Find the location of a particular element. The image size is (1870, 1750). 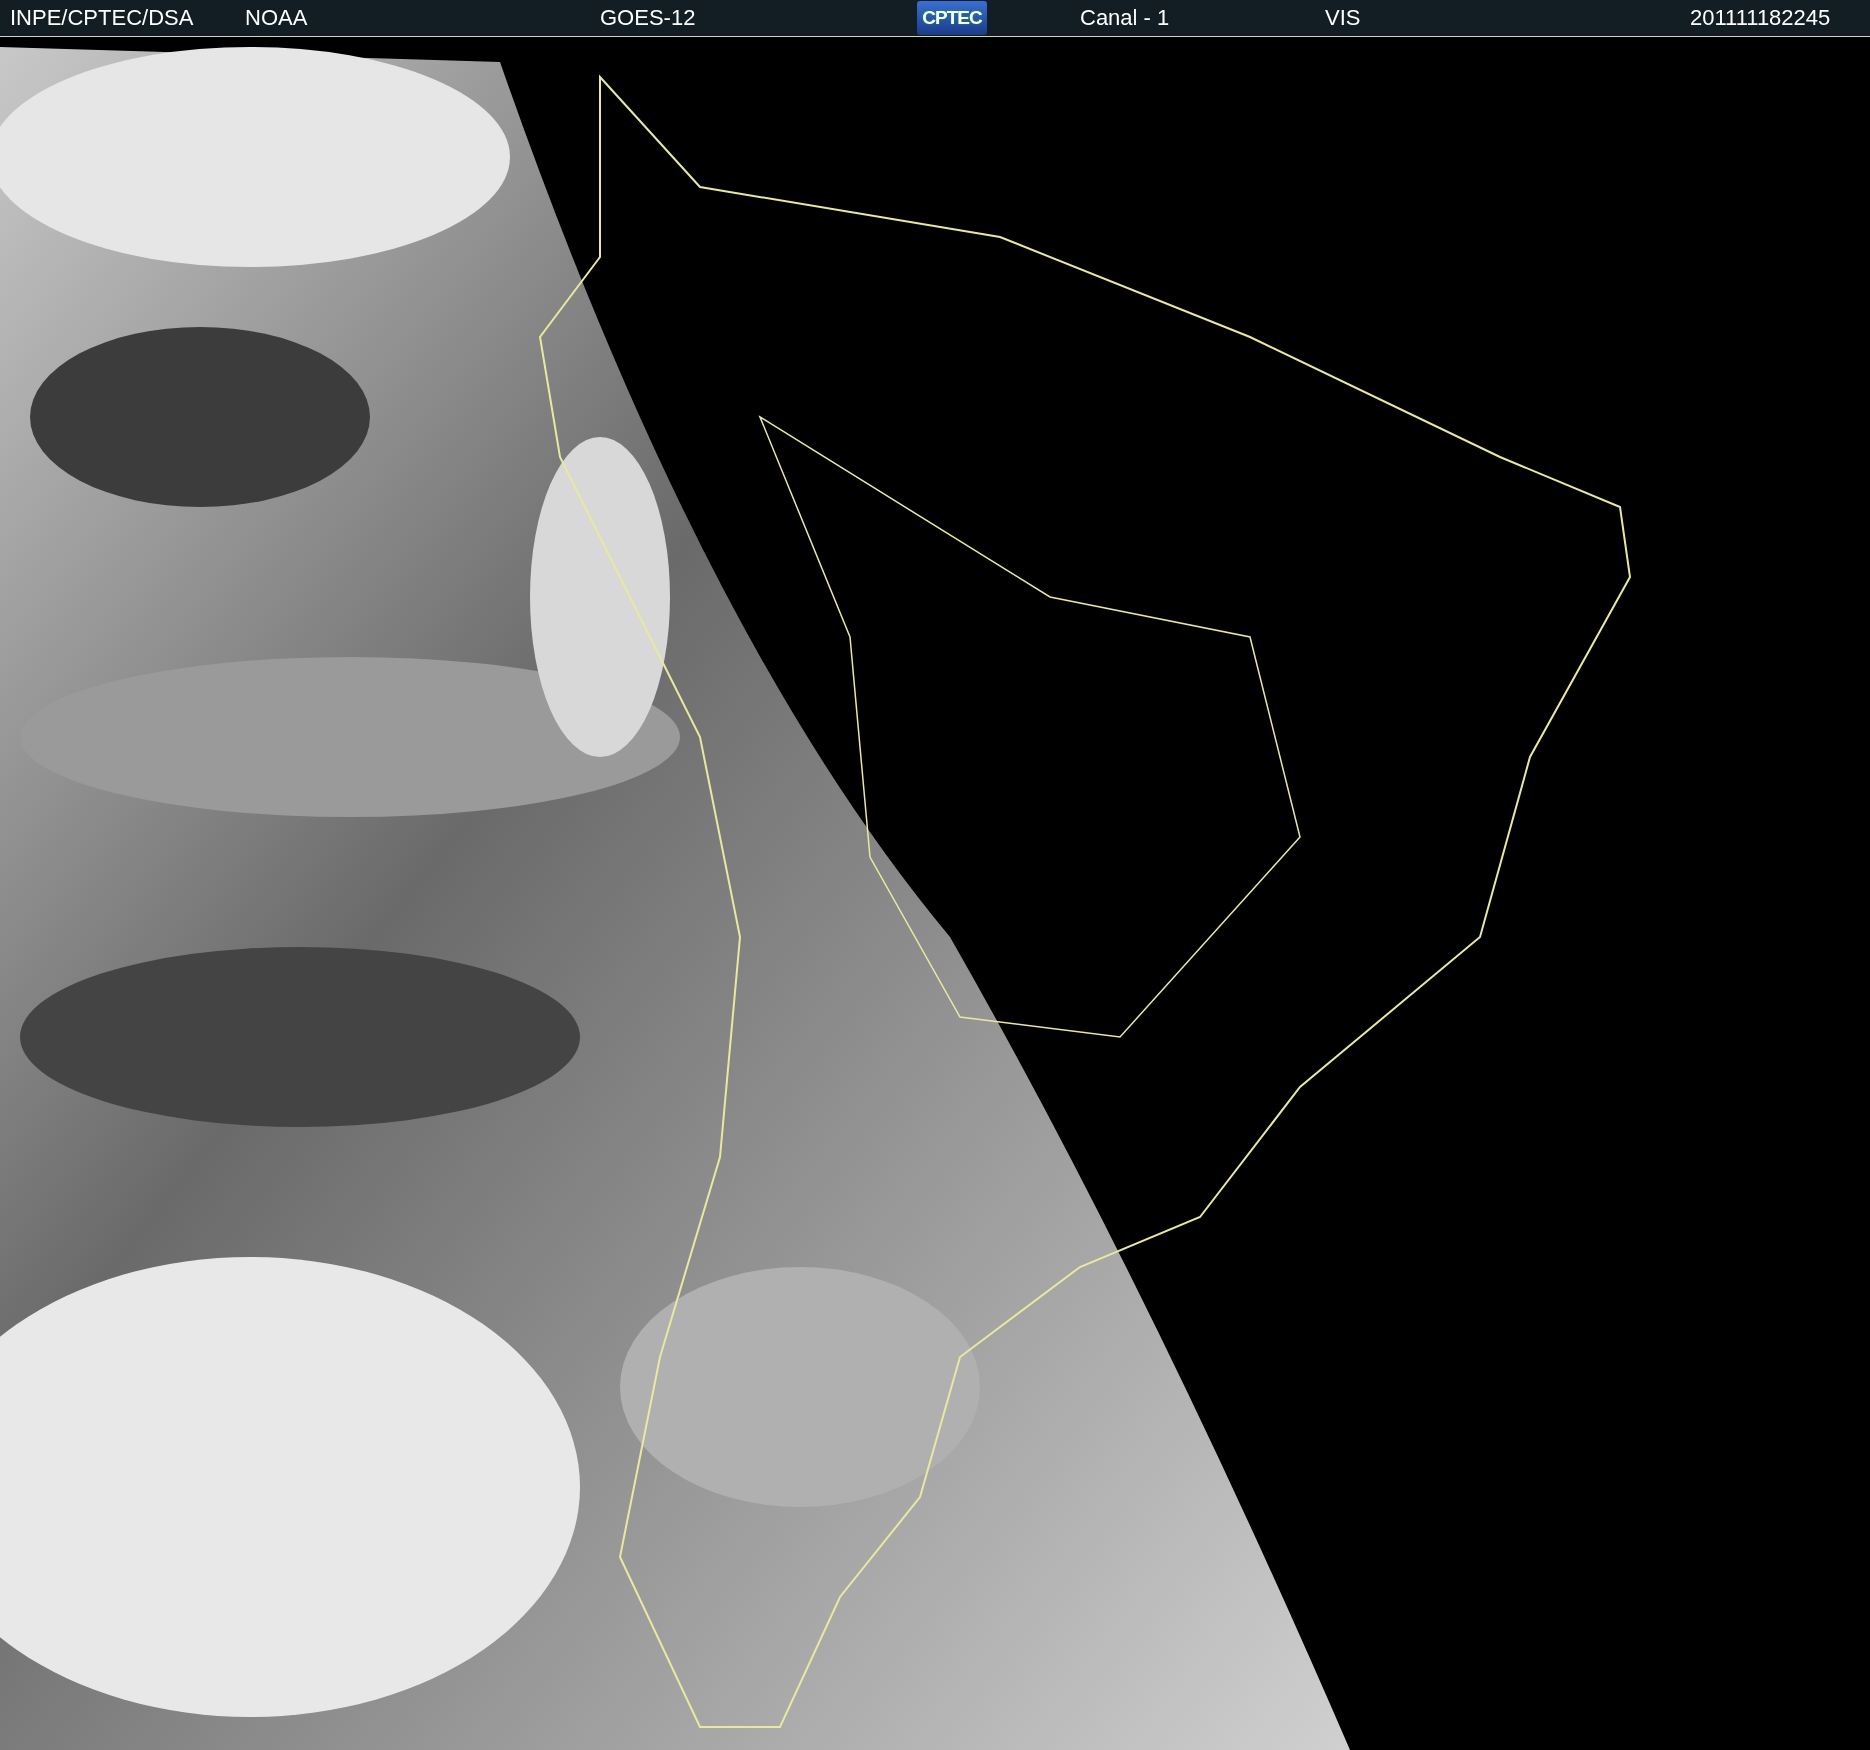

agency-label: NOAA is located at coordinates (276, 18).